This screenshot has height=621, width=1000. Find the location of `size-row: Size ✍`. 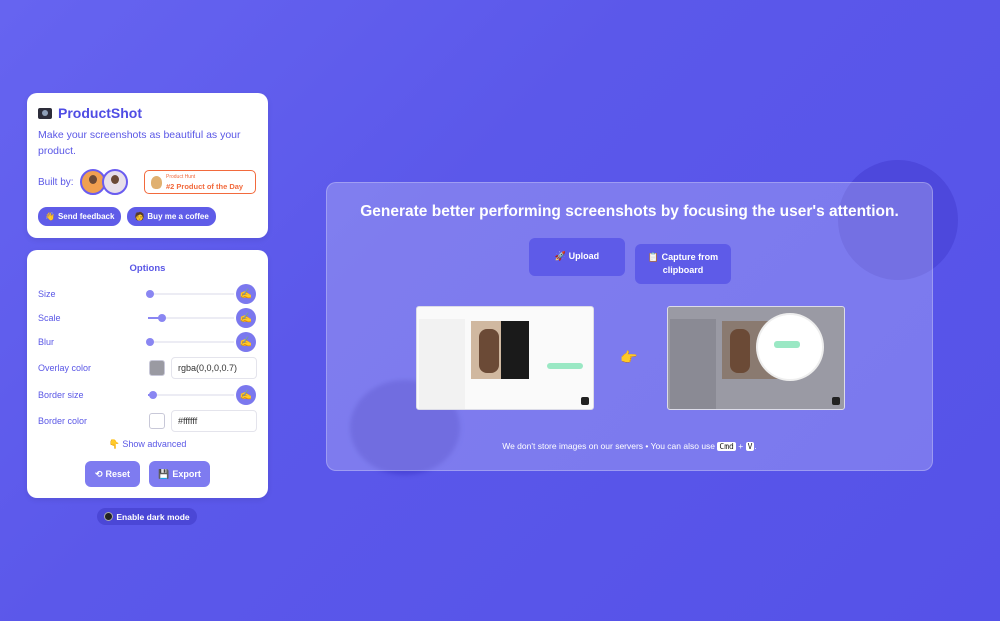

size-row: Size ✍ is located at coordinates (148, 294).